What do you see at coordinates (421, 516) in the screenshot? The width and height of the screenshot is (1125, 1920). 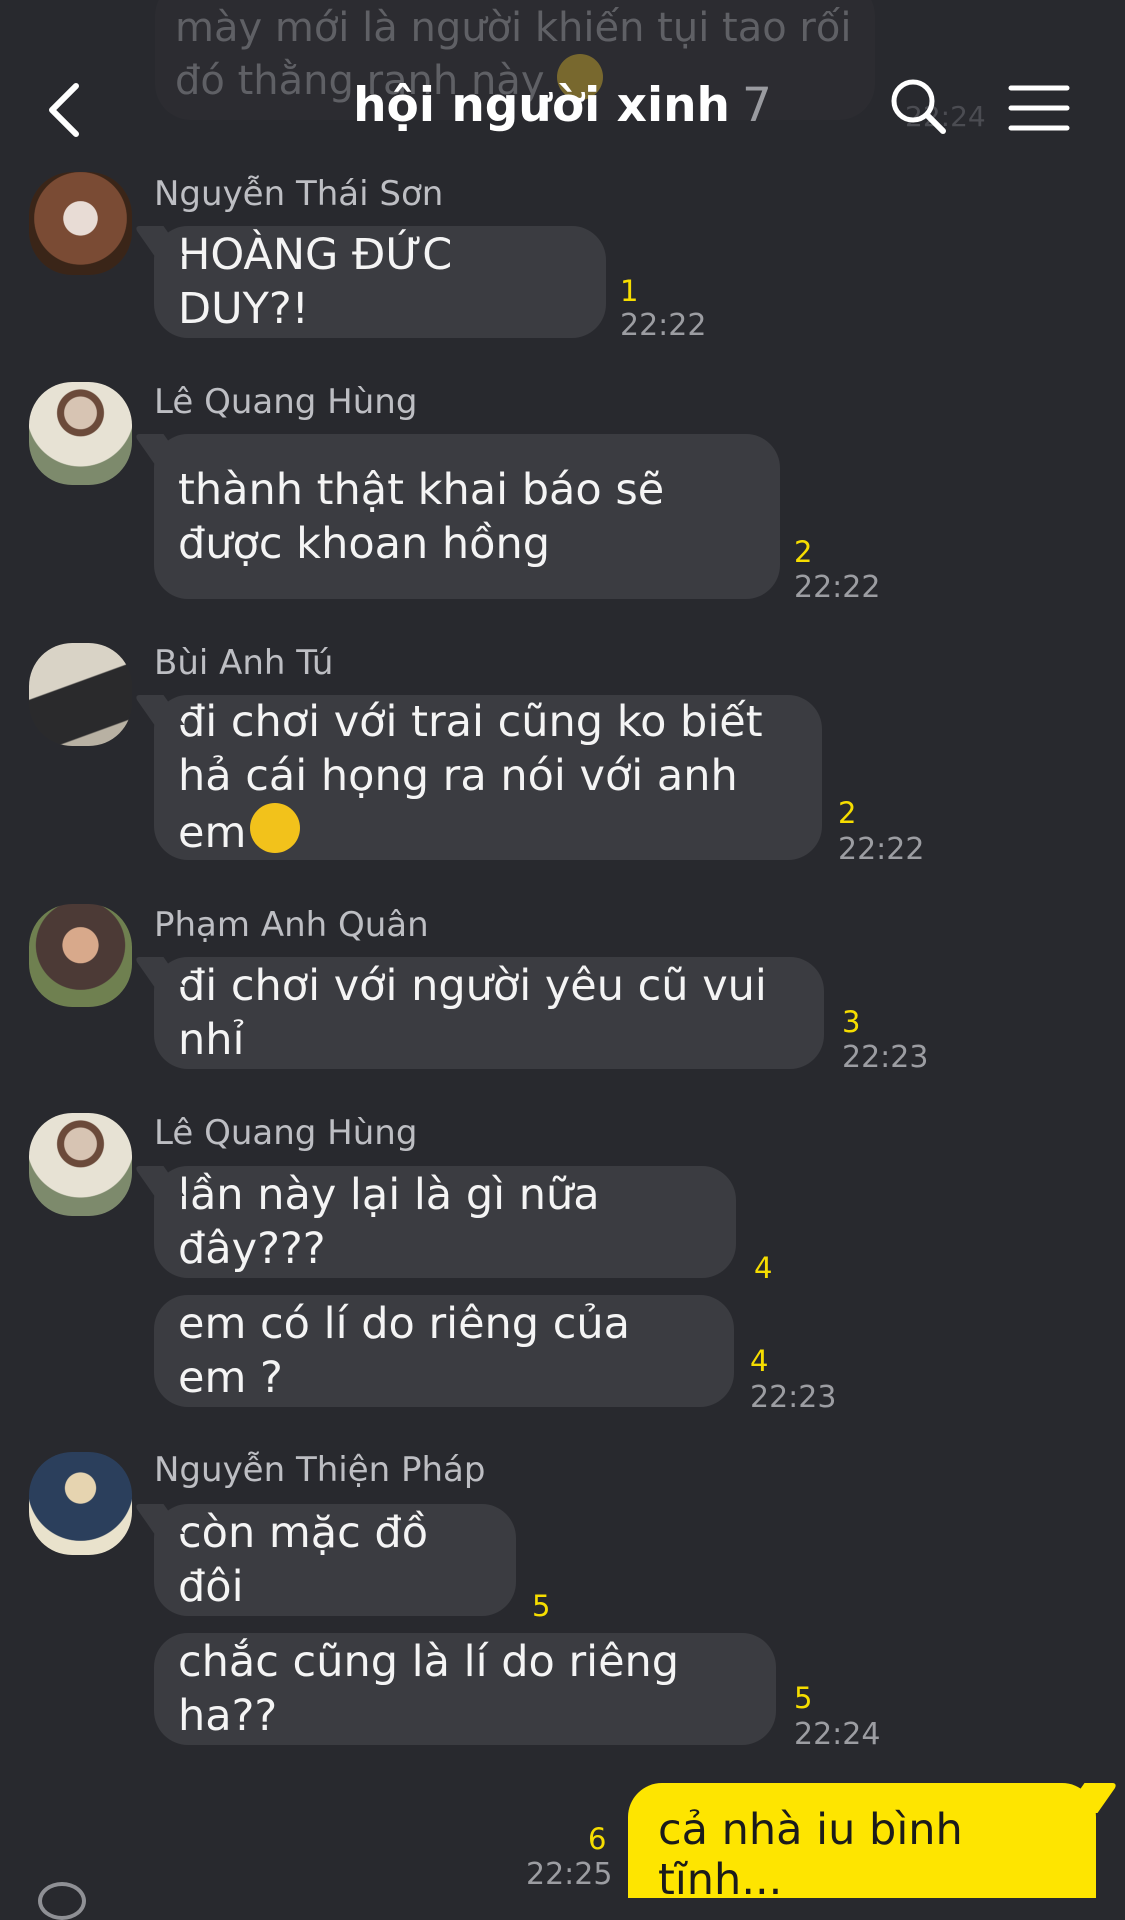 I see `message-text: thành thật khai báo sẽ được khoan hồng` at bounding box center [421, 516].